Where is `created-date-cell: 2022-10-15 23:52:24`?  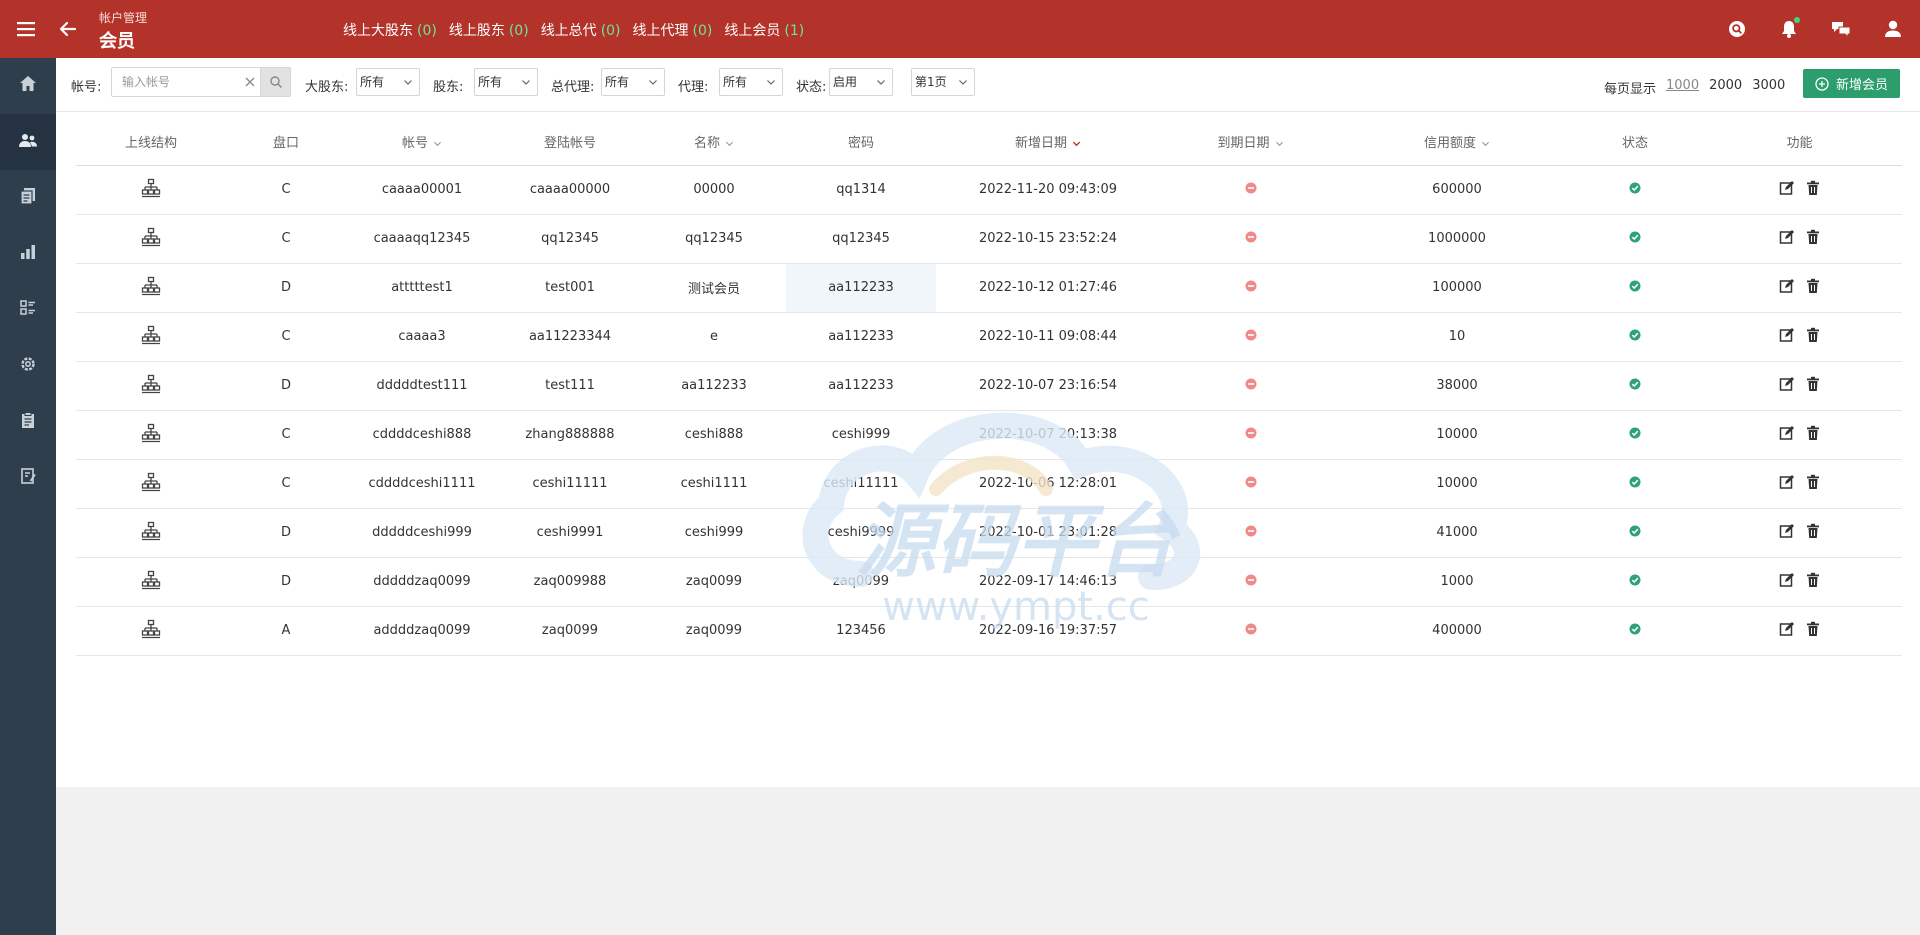
created-date-cell: 2022-10-15 23:52:24 is located at coordinates (1048, 239).